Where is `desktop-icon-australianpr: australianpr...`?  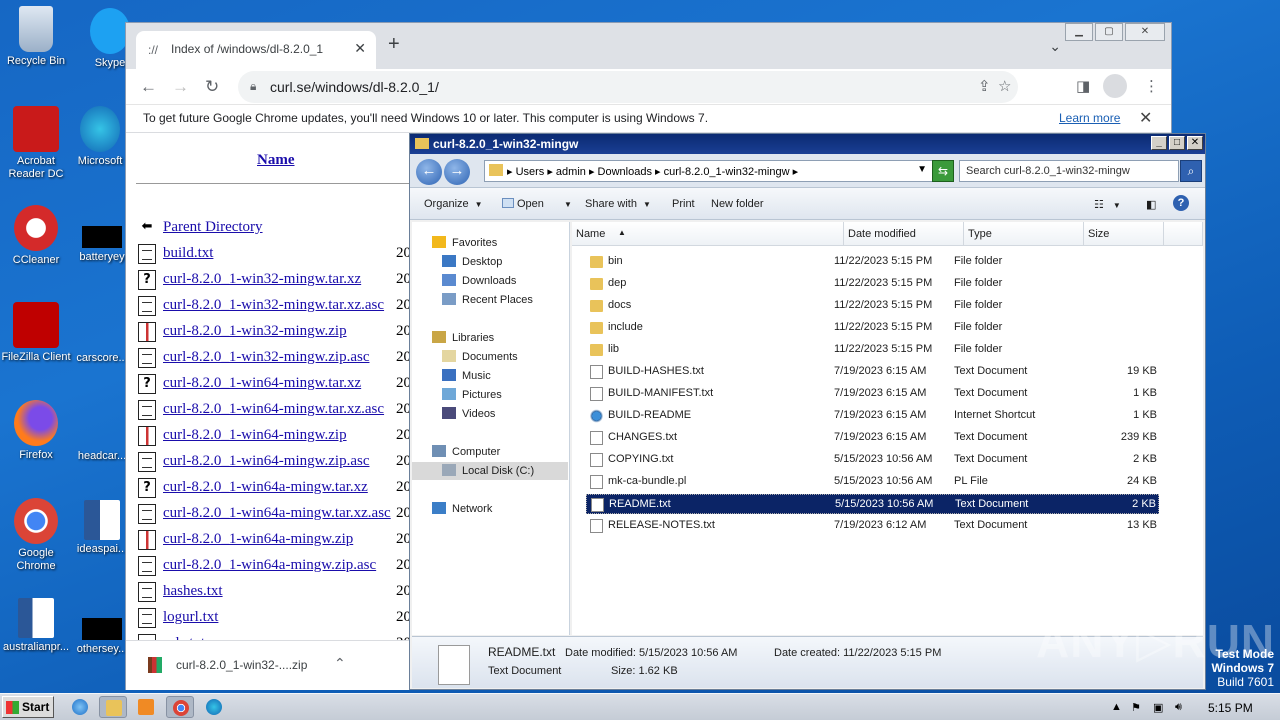
desktop-icon-australianpr: australianpr... is located at coordinates (36, 626).